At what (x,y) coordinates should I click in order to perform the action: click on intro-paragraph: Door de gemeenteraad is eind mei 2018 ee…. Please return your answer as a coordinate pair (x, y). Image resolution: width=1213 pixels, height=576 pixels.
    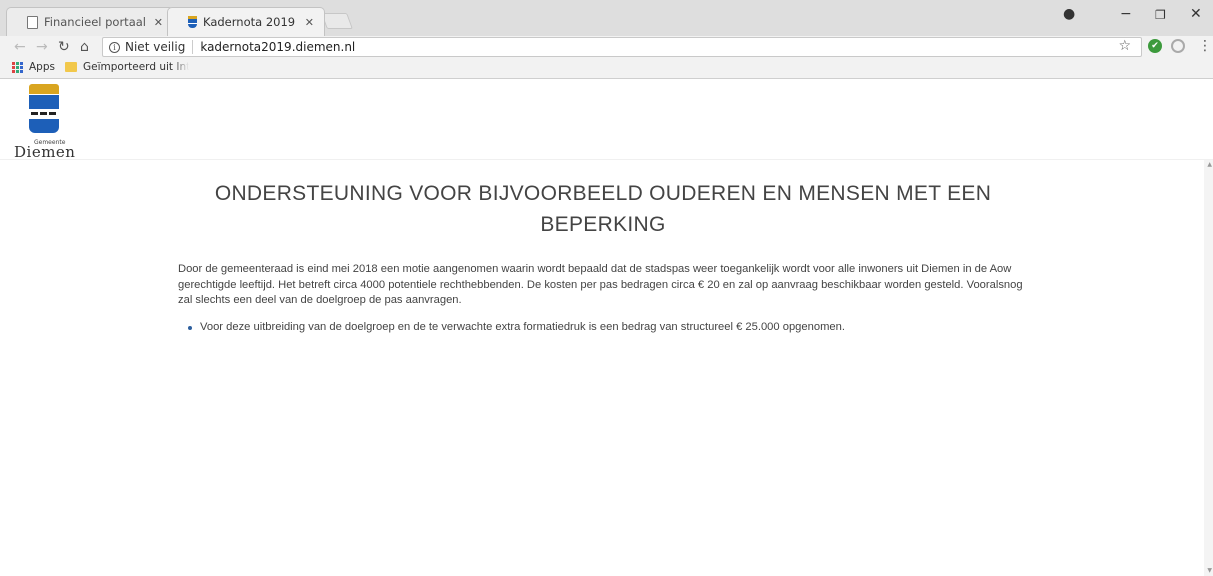
    Looking at the image, I should click on (600, 284).